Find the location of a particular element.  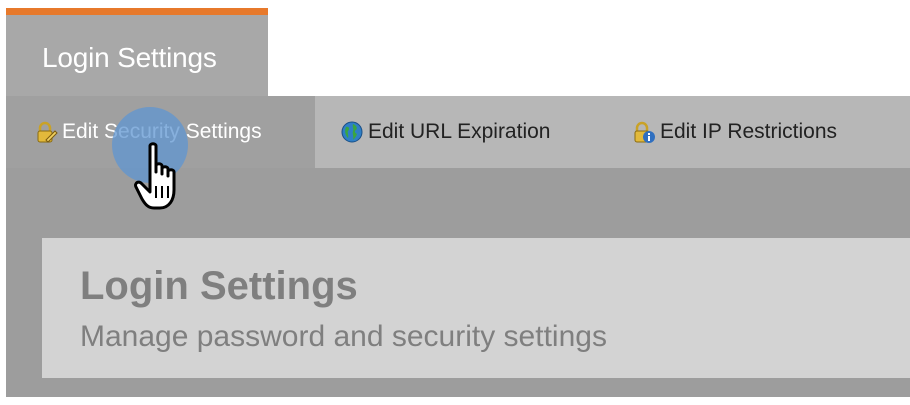

subtab-edit-url-expiration: Edit URL Expiration is located at coordinates (445, 132).